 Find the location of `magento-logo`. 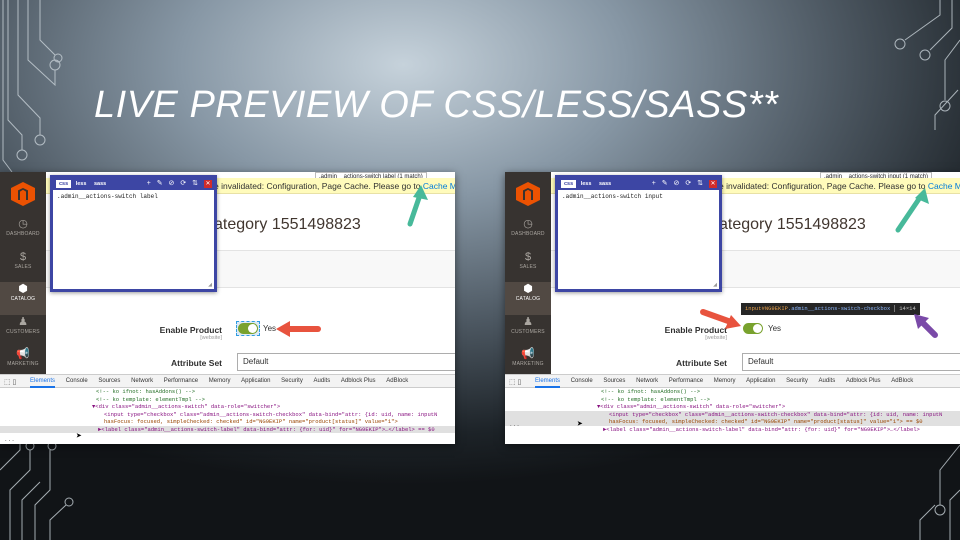

magento-logo is located at coordinates (528, 194).